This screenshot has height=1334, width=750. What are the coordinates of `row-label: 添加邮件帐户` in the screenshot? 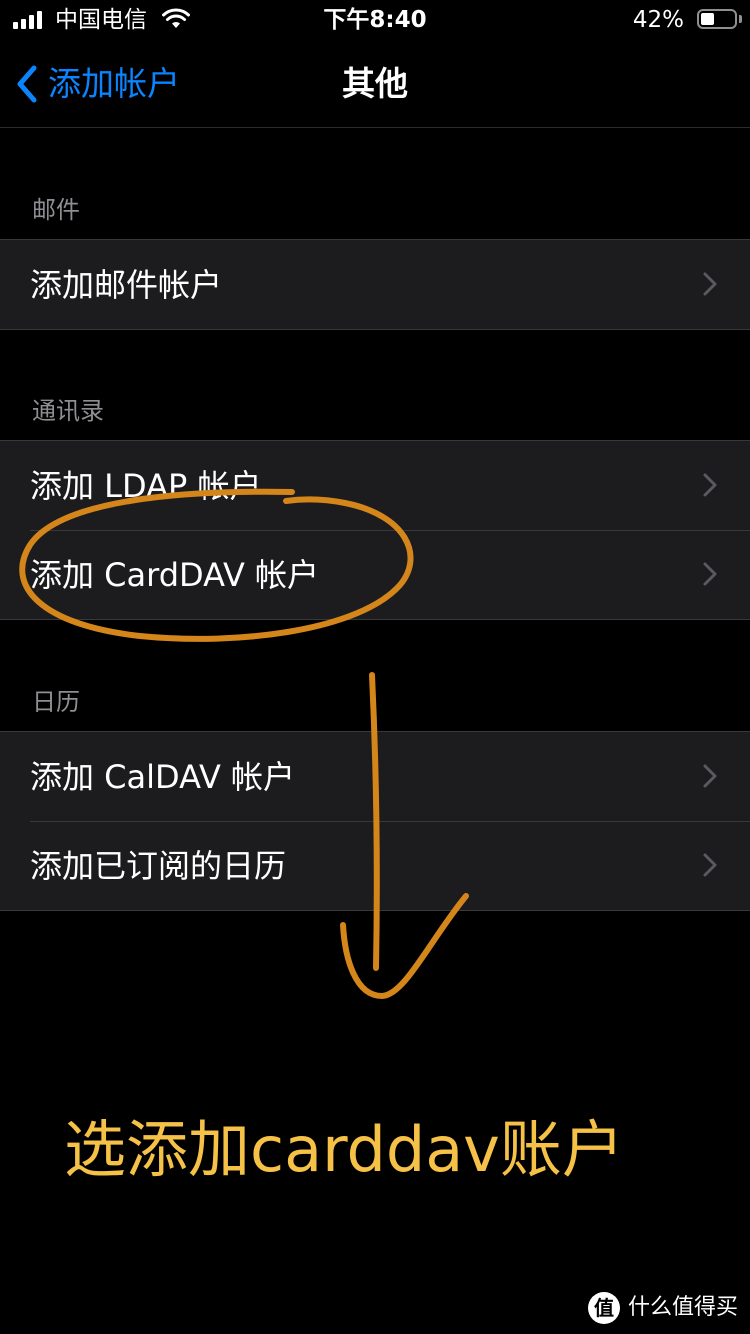 It's located at (126, 284).